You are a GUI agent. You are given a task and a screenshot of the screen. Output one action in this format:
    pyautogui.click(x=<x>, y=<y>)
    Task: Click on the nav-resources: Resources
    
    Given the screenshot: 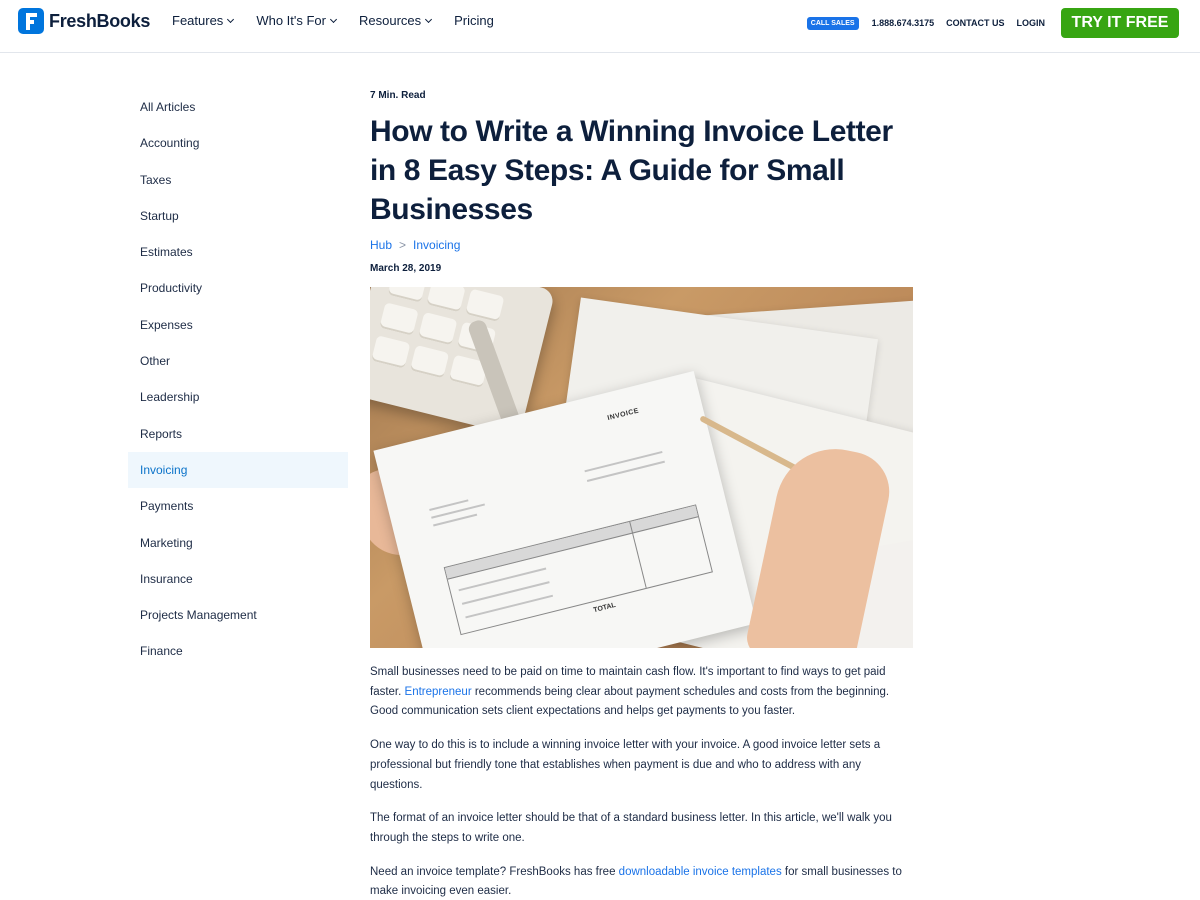 What is the action you would take?
    pyautogui.click(x=395, y=20)
    